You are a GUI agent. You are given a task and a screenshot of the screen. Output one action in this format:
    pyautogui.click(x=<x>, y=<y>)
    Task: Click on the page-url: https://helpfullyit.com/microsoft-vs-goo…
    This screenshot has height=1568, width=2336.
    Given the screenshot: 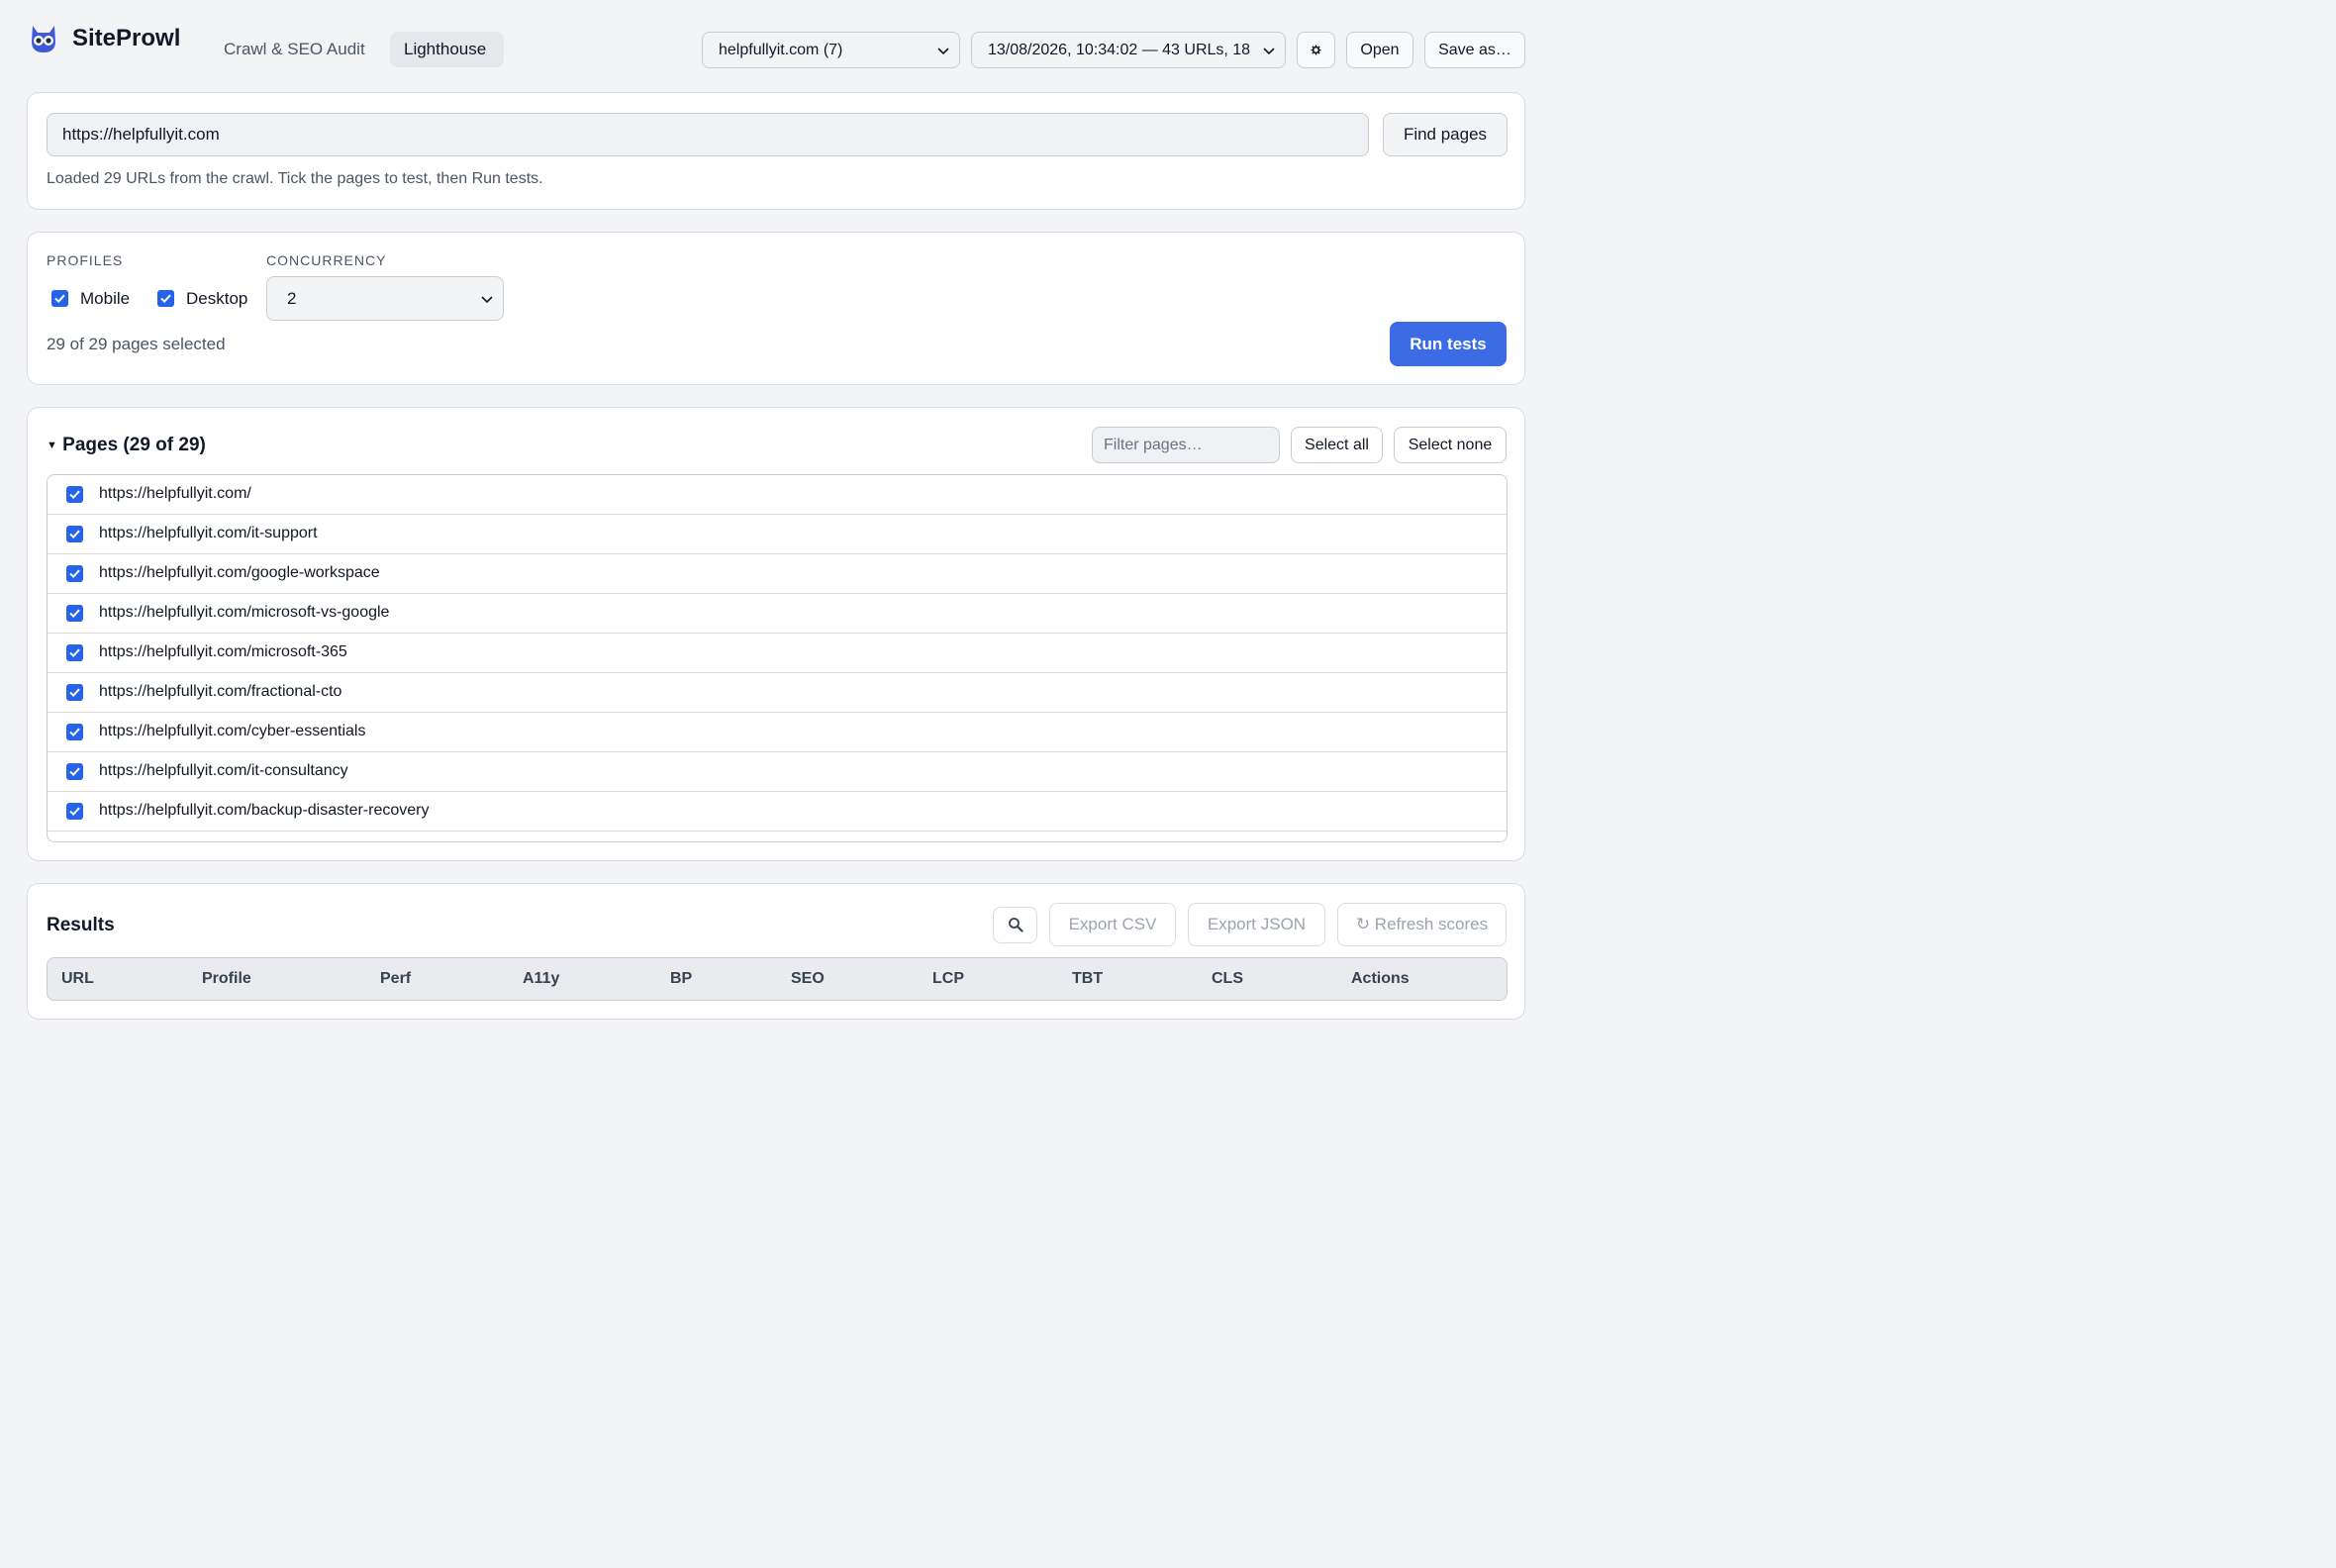 What is the action you would take?
    pyautogui.click(x=244, y=612)
    